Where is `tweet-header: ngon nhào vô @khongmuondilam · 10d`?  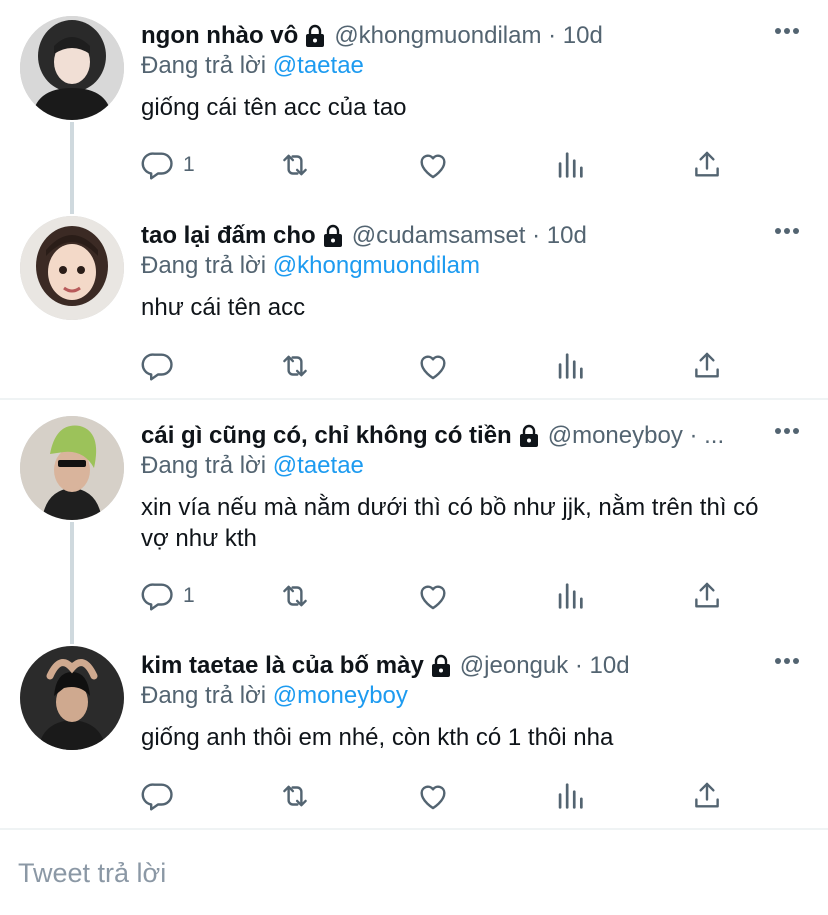 tweet-header: ngon nhào vô @khongmuondilam · 10d is located at coordinates (454, 36).